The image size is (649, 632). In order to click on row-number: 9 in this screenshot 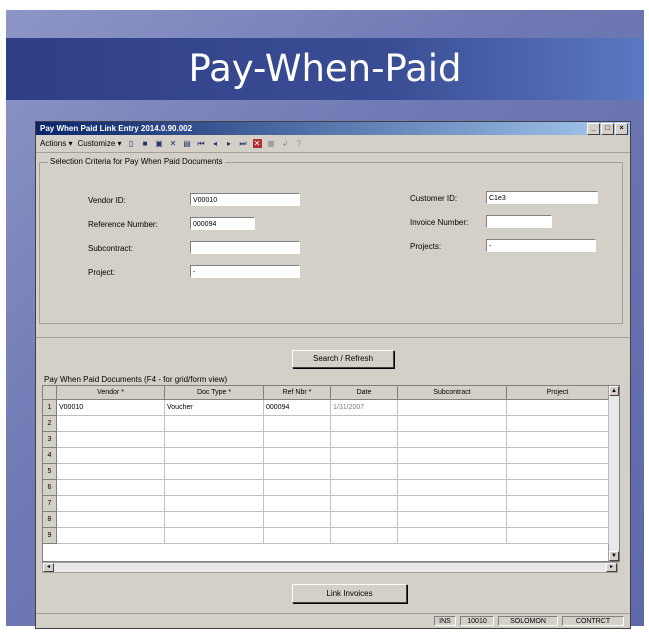, I will do `click(50, 536)`.